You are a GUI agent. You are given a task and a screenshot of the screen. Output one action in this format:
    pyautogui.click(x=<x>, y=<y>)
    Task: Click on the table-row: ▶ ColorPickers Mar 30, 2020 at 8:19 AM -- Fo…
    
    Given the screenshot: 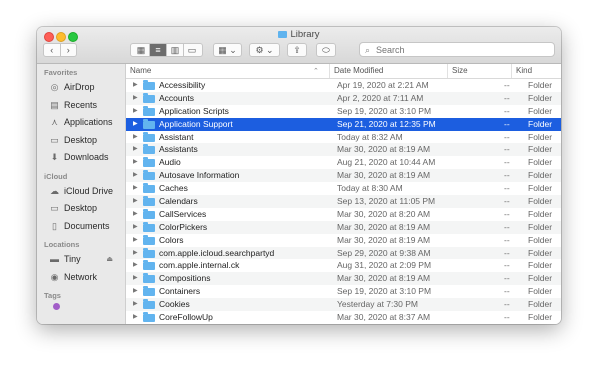 What is the action you would take?
    pyautogui.click(x=343, y=227)
    